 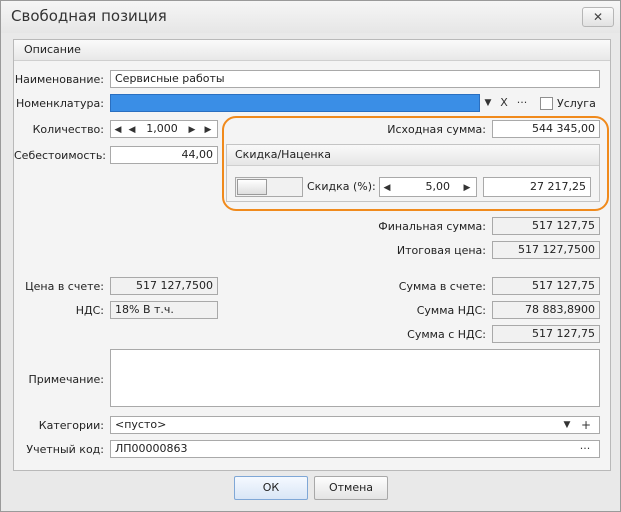 I want to click on quantity-first-icon: ◀, so click(x=118, y=129).